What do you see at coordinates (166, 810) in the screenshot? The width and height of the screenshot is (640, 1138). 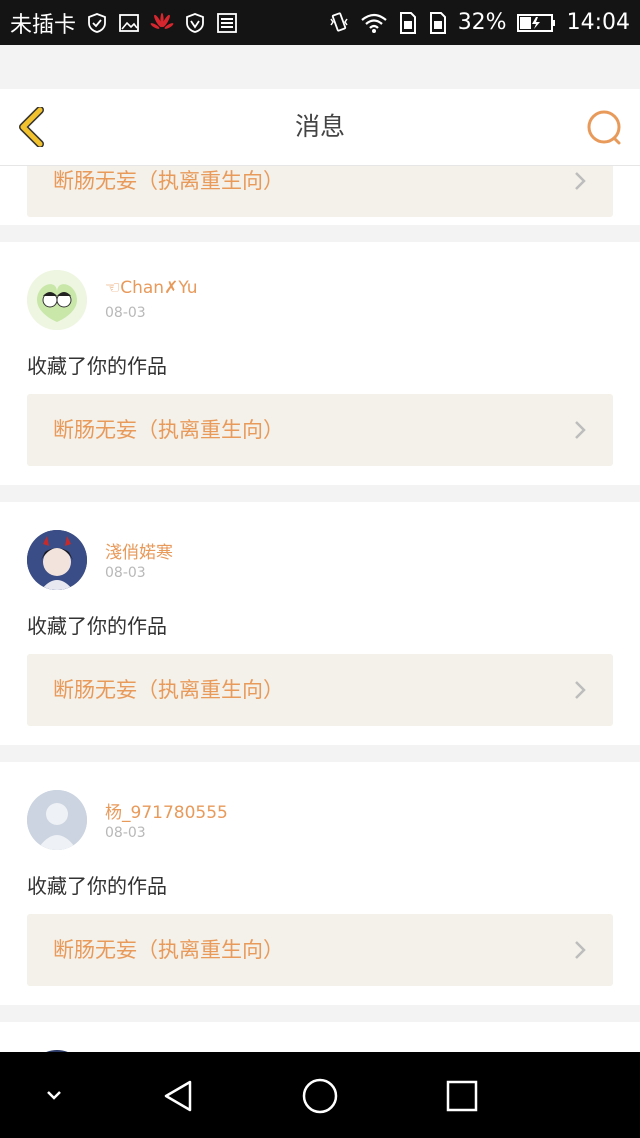 I see `username: 杨_971780555` at bounding box center [166, 810].